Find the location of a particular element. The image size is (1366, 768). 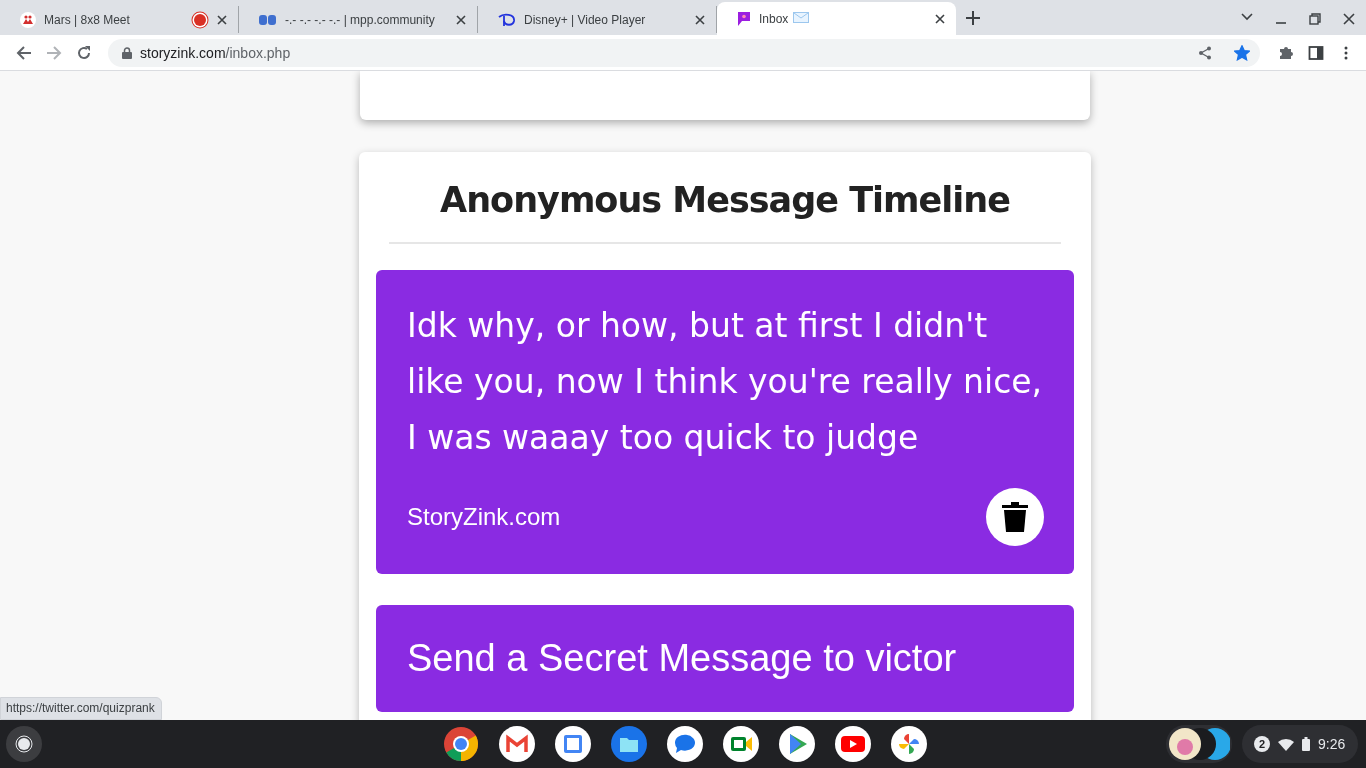

notification-count: 2 is located at coordinates (1262, 744).